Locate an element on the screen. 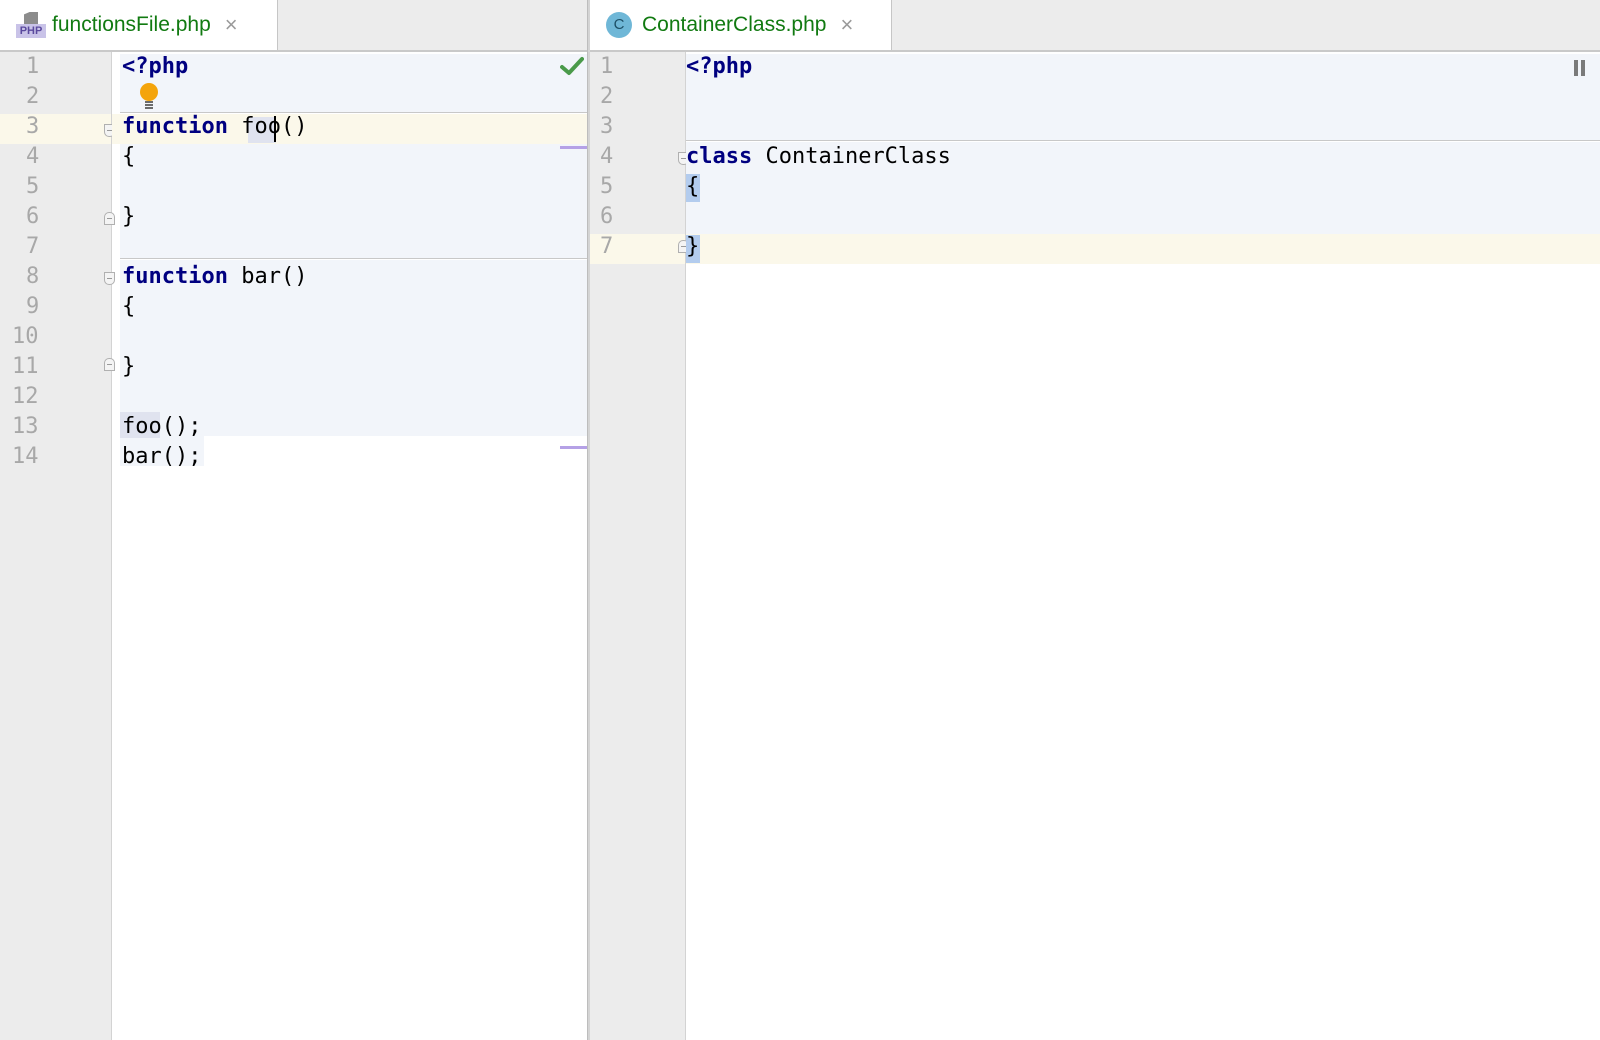 Image resolution: width=1600 pixels, height=1040 pixels. text-caret is located at coordinates (275, 129).